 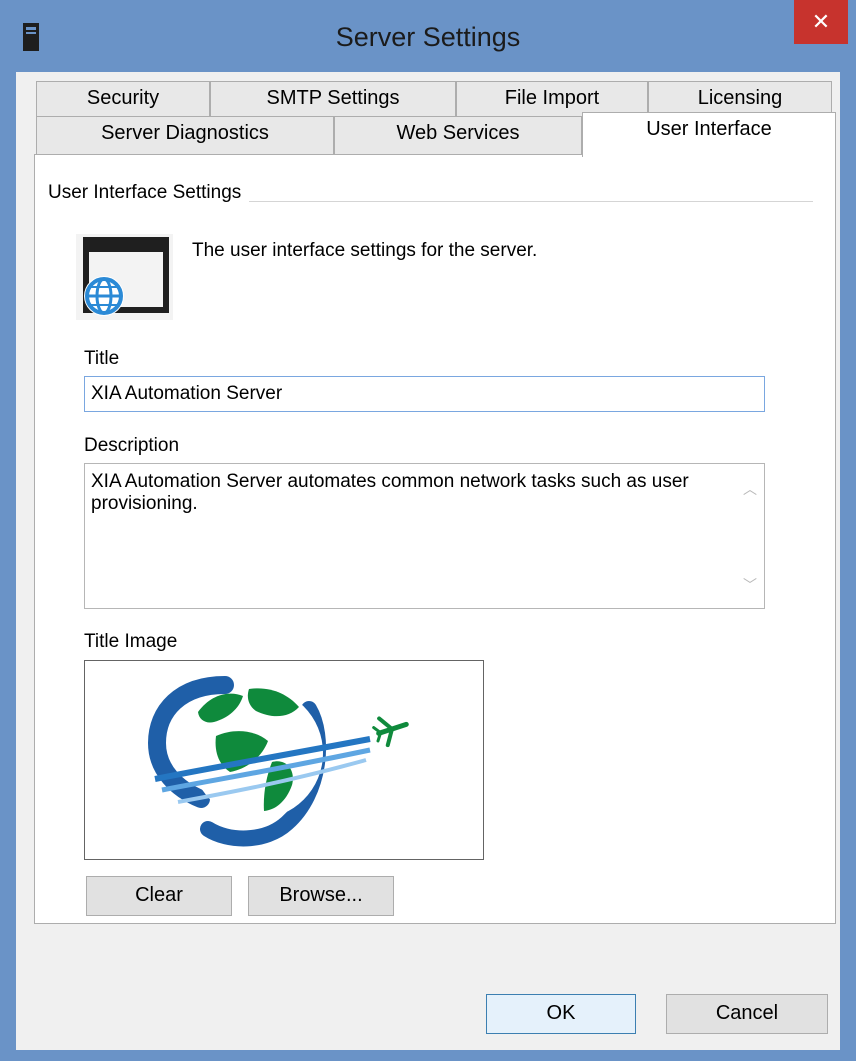 I want to click on close-icon: ✕, so click(x=821, y=21).